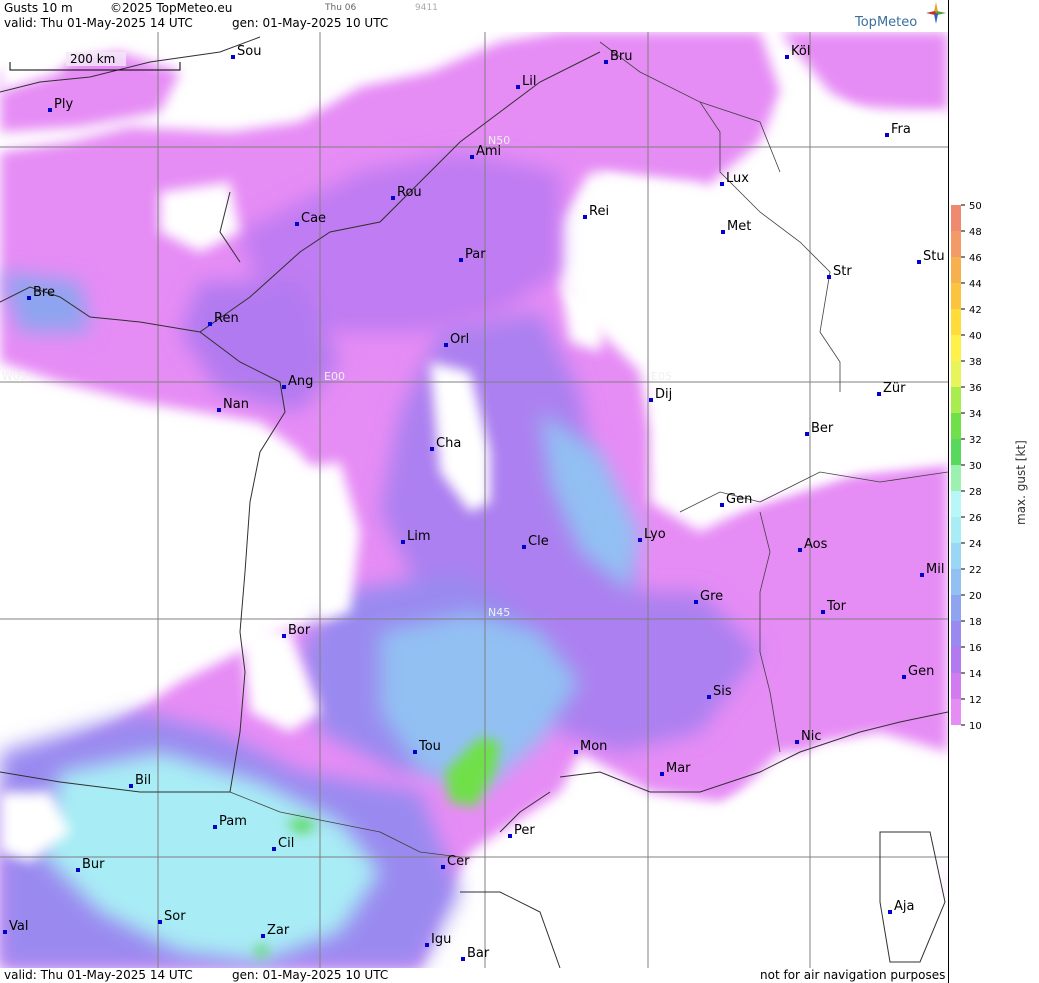  What do you see at coordinates (98, 975) in the screenshot?
I see `footer-valid-time: valid: Thu 01-May-2025 14 UTC` at bounding box center [98, 975].